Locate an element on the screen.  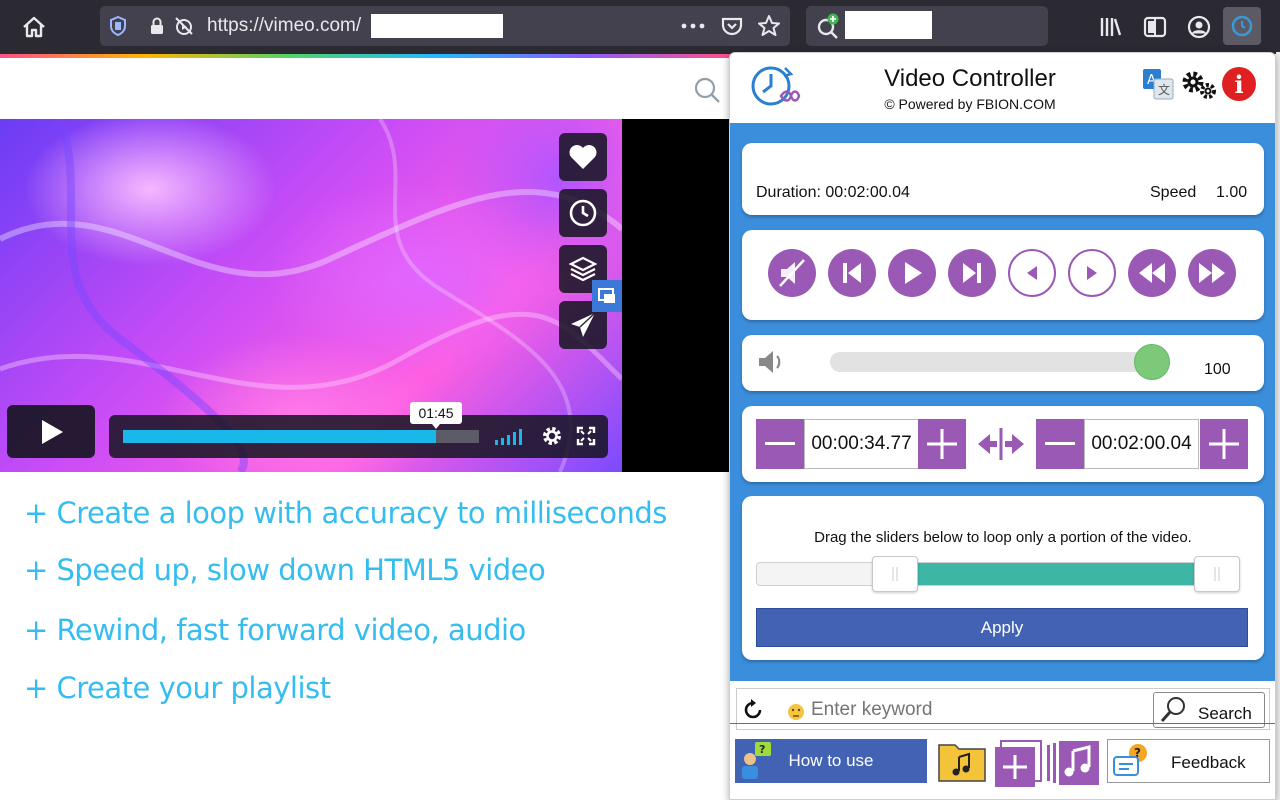
settings-gears-icon is located at coordinates (1199, 86).